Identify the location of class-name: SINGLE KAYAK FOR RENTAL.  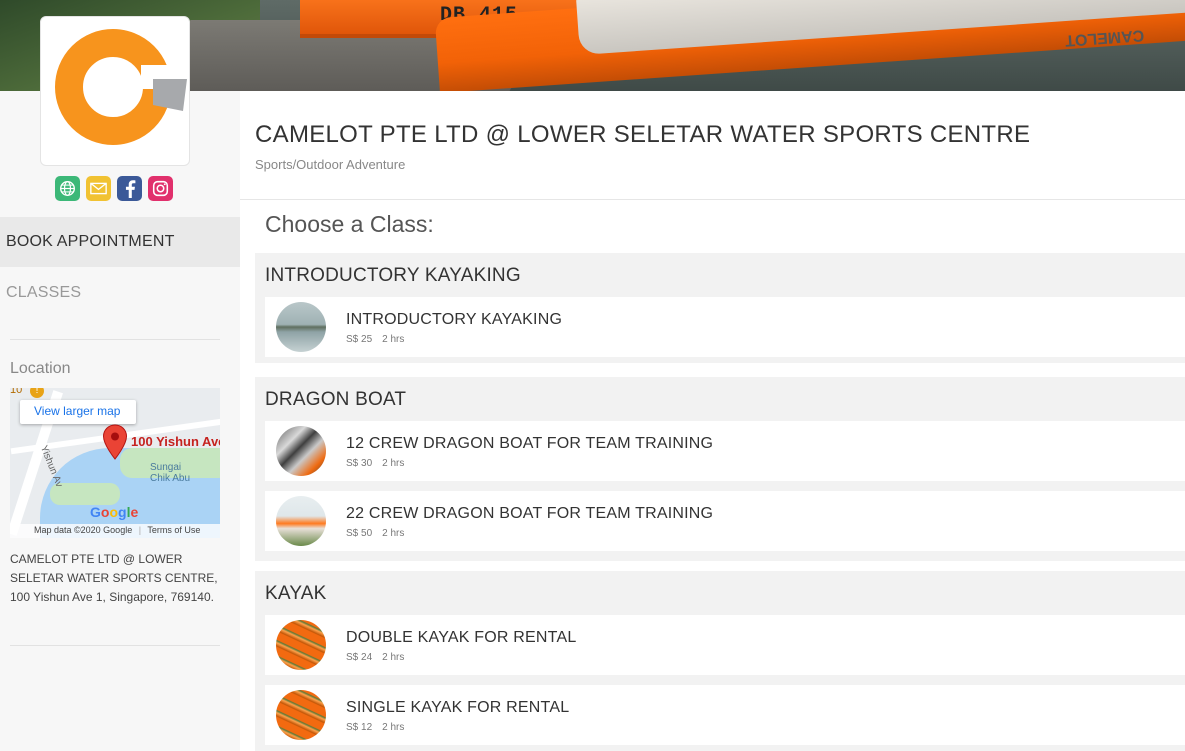
(458, 707).